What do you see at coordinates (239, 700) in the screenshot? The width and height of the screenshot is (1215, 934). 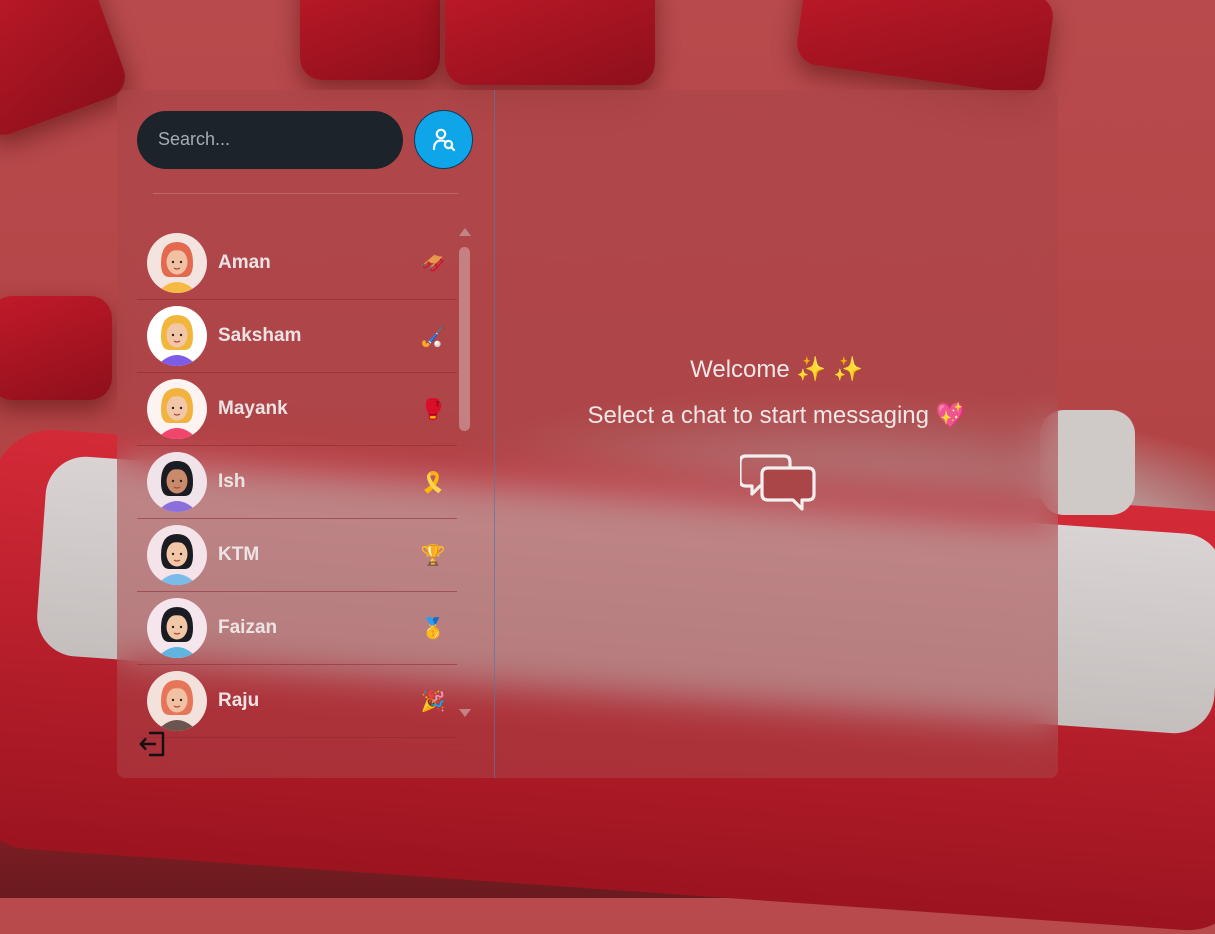 I see `conversation-name: Raju` at bounding box center [239, 700].